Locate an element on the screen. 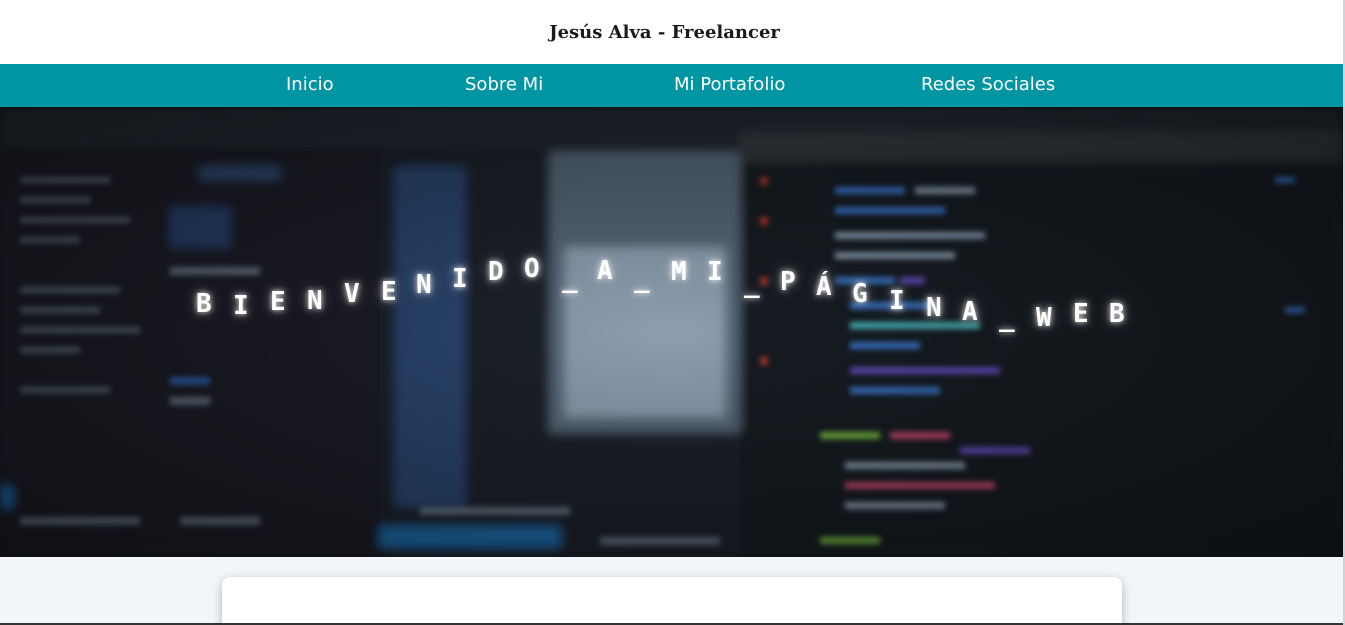  hero-title-letter: D is located at coordinates (496, 272).